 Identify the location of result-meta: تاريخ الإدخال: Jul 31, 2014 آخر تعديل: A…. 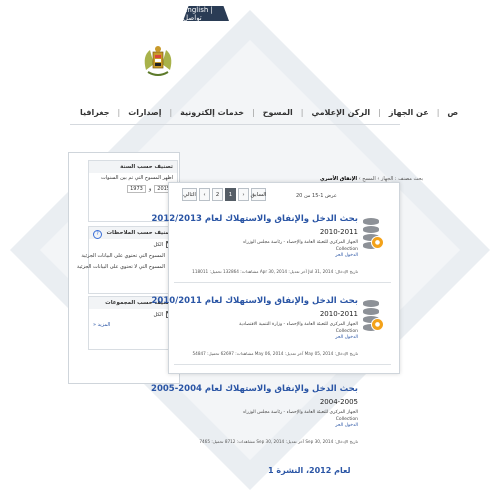
(275, 271).